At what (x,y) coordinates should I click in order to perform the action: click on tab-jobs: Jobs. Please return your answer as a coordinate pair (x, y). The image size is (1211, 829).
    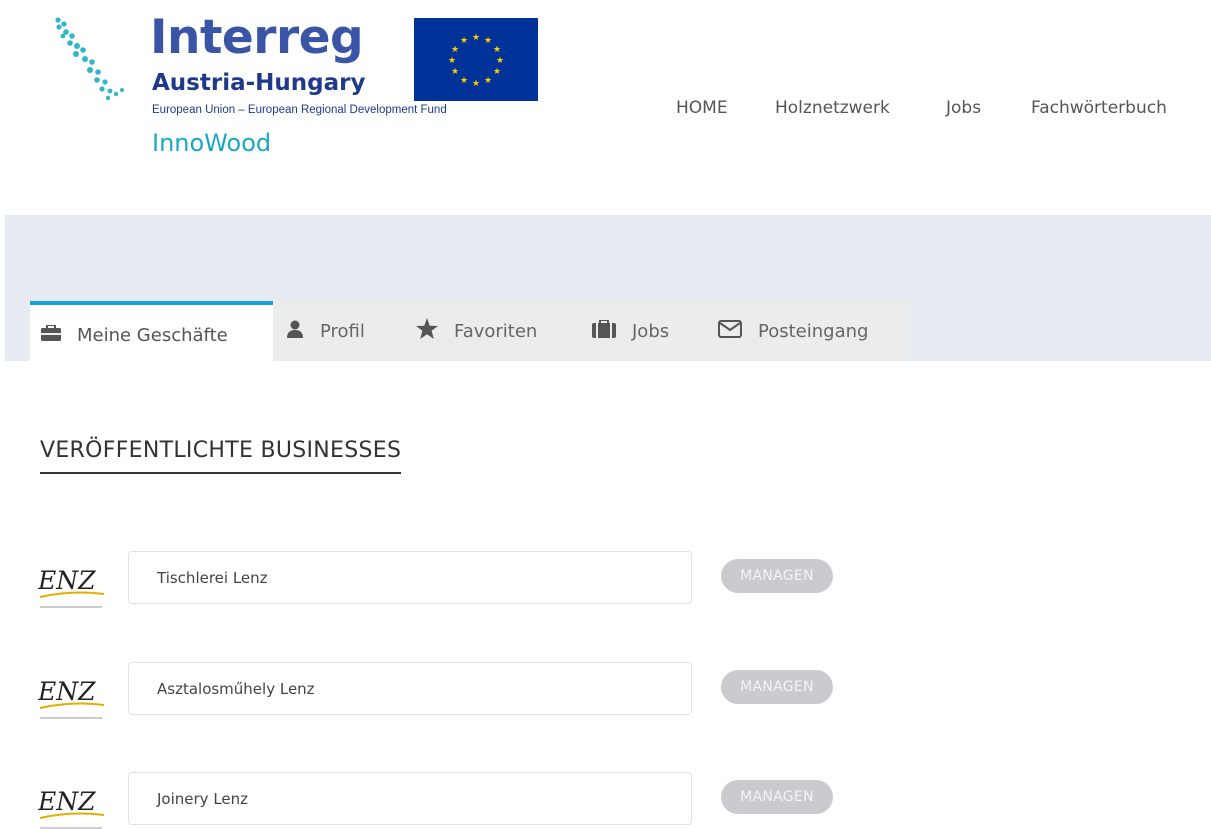
    Looking at the image, I should click on (630, 331).